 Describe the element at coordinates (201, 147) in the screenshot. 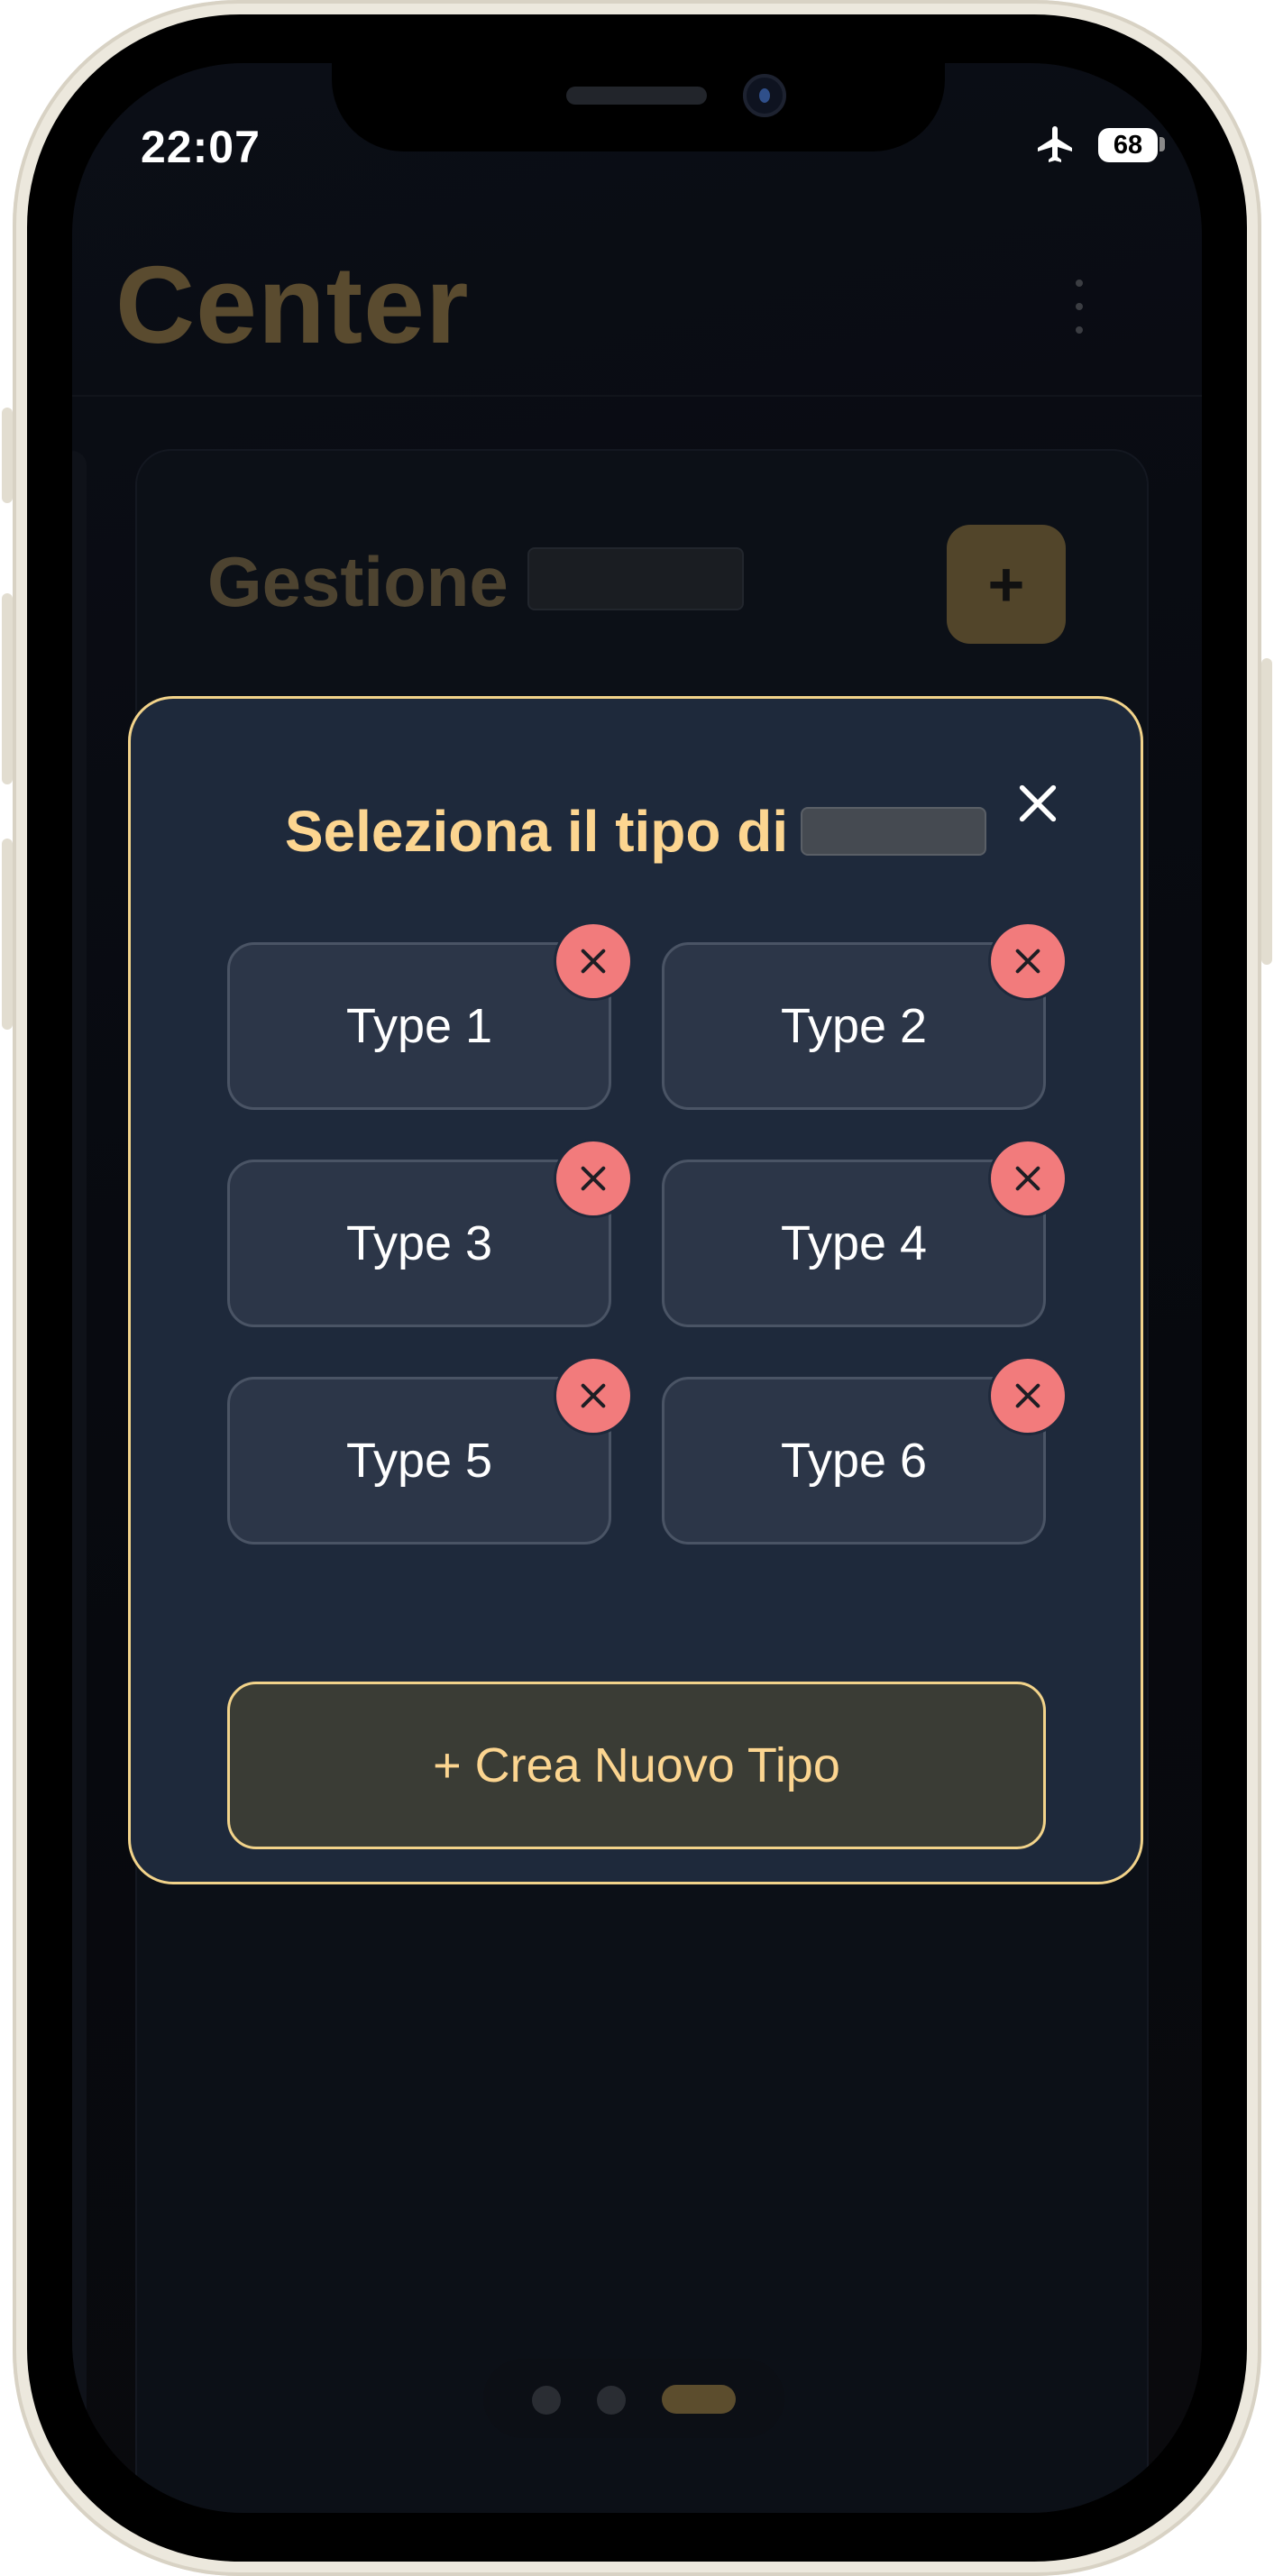

I see `status-time: 22:07` at that location.